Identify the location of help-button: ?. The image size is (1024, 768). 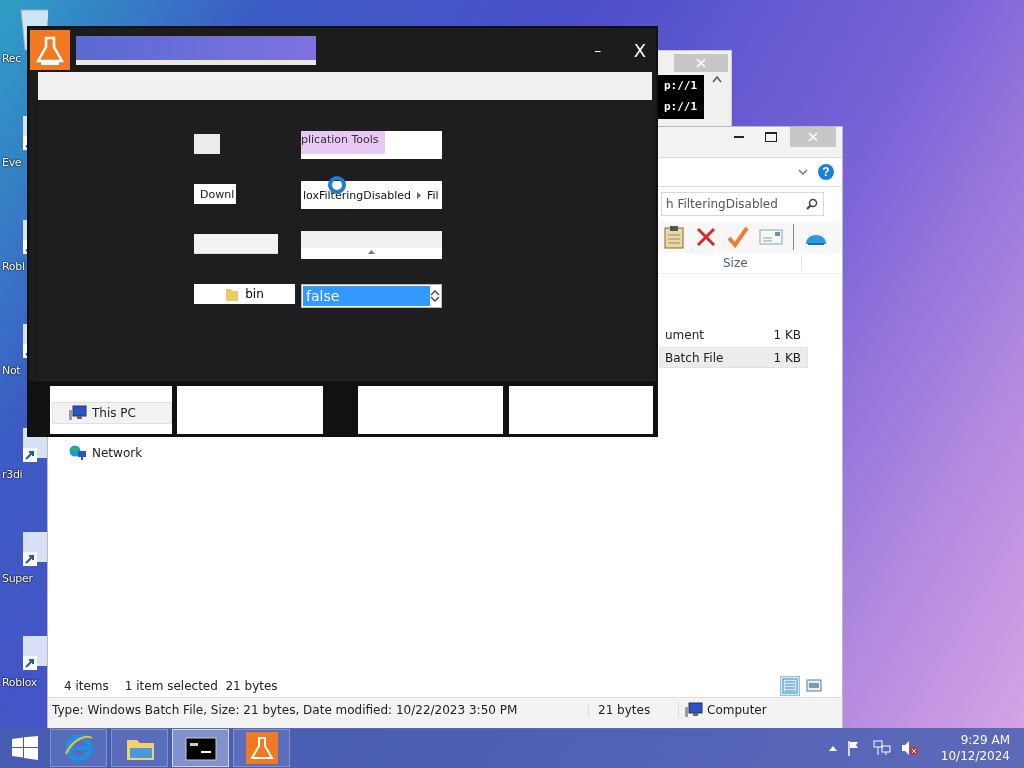
(826, 172).